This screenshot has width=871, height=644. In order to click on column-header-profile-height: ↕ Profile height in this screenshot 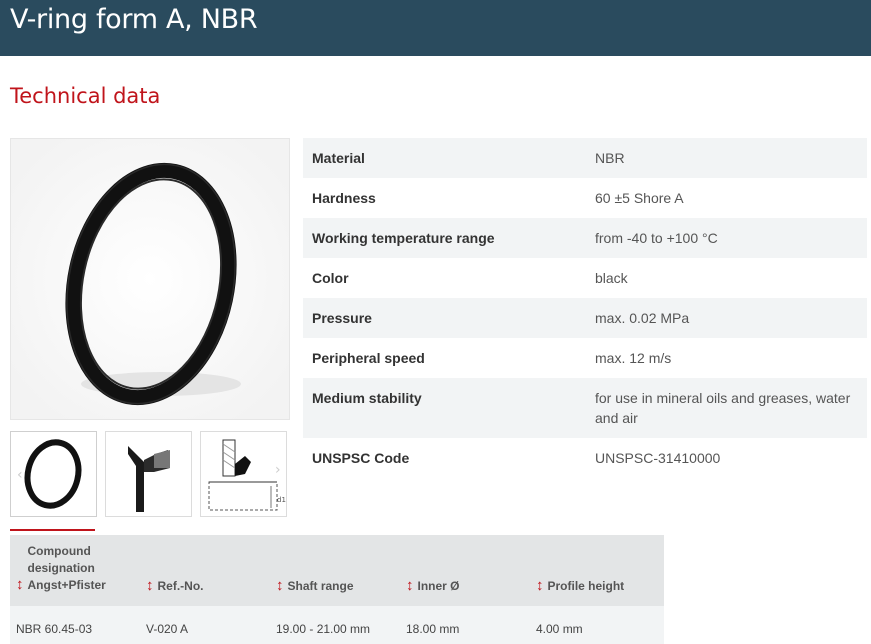, I will do `click(597, 570)`.